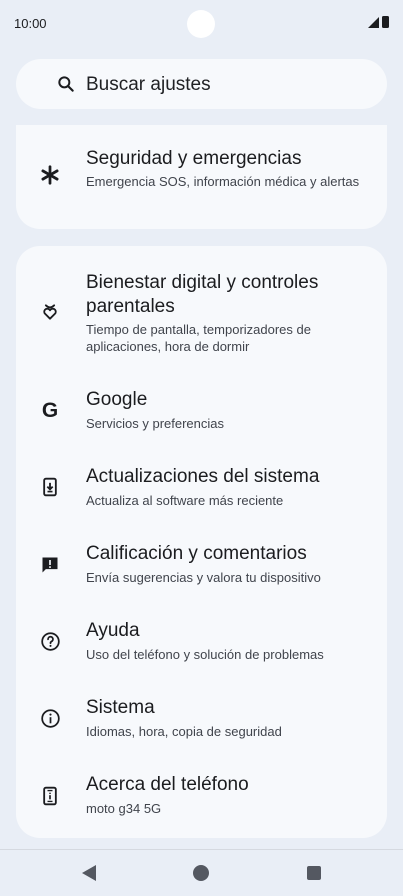 Image resolution: width=403 pixels, height=896 pixels. I want to click on back-icon, so click(89, 873).